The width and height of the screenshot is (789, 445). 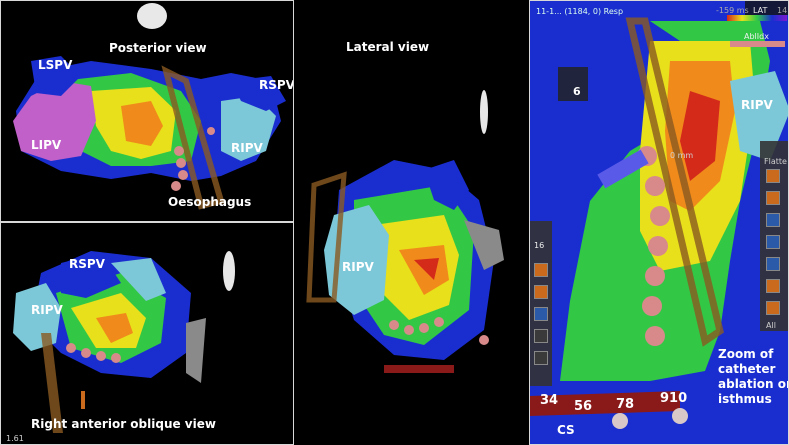 I want to click on scale-right-label: 14, so click(x=782, y=10).